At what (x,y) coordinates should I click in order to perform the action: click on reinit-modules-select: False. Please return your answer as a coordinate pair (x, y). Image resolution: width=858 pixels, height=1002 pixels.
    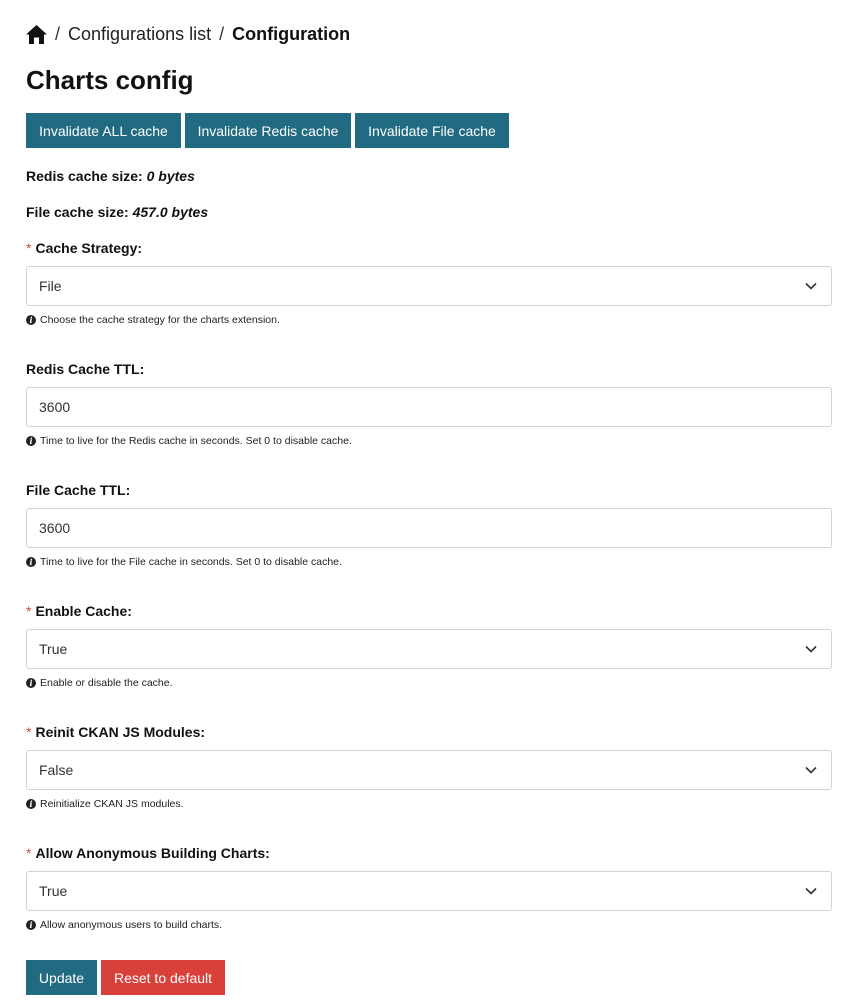
    Looking at the image, I should click on (429, 770).